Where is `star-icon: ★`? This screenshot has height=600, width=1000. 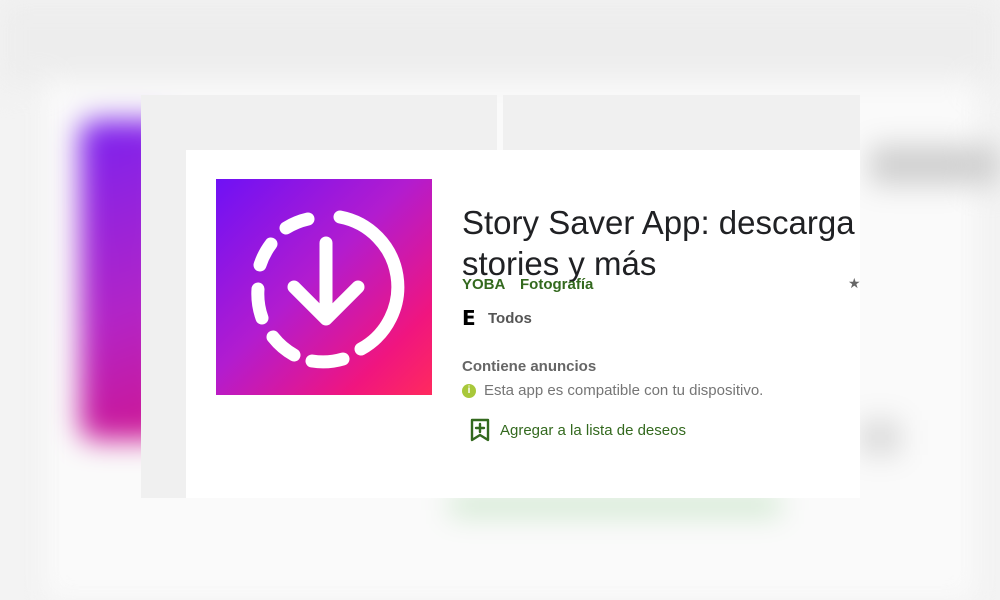 star-icon: ★ is located at coordinates (854, 283).